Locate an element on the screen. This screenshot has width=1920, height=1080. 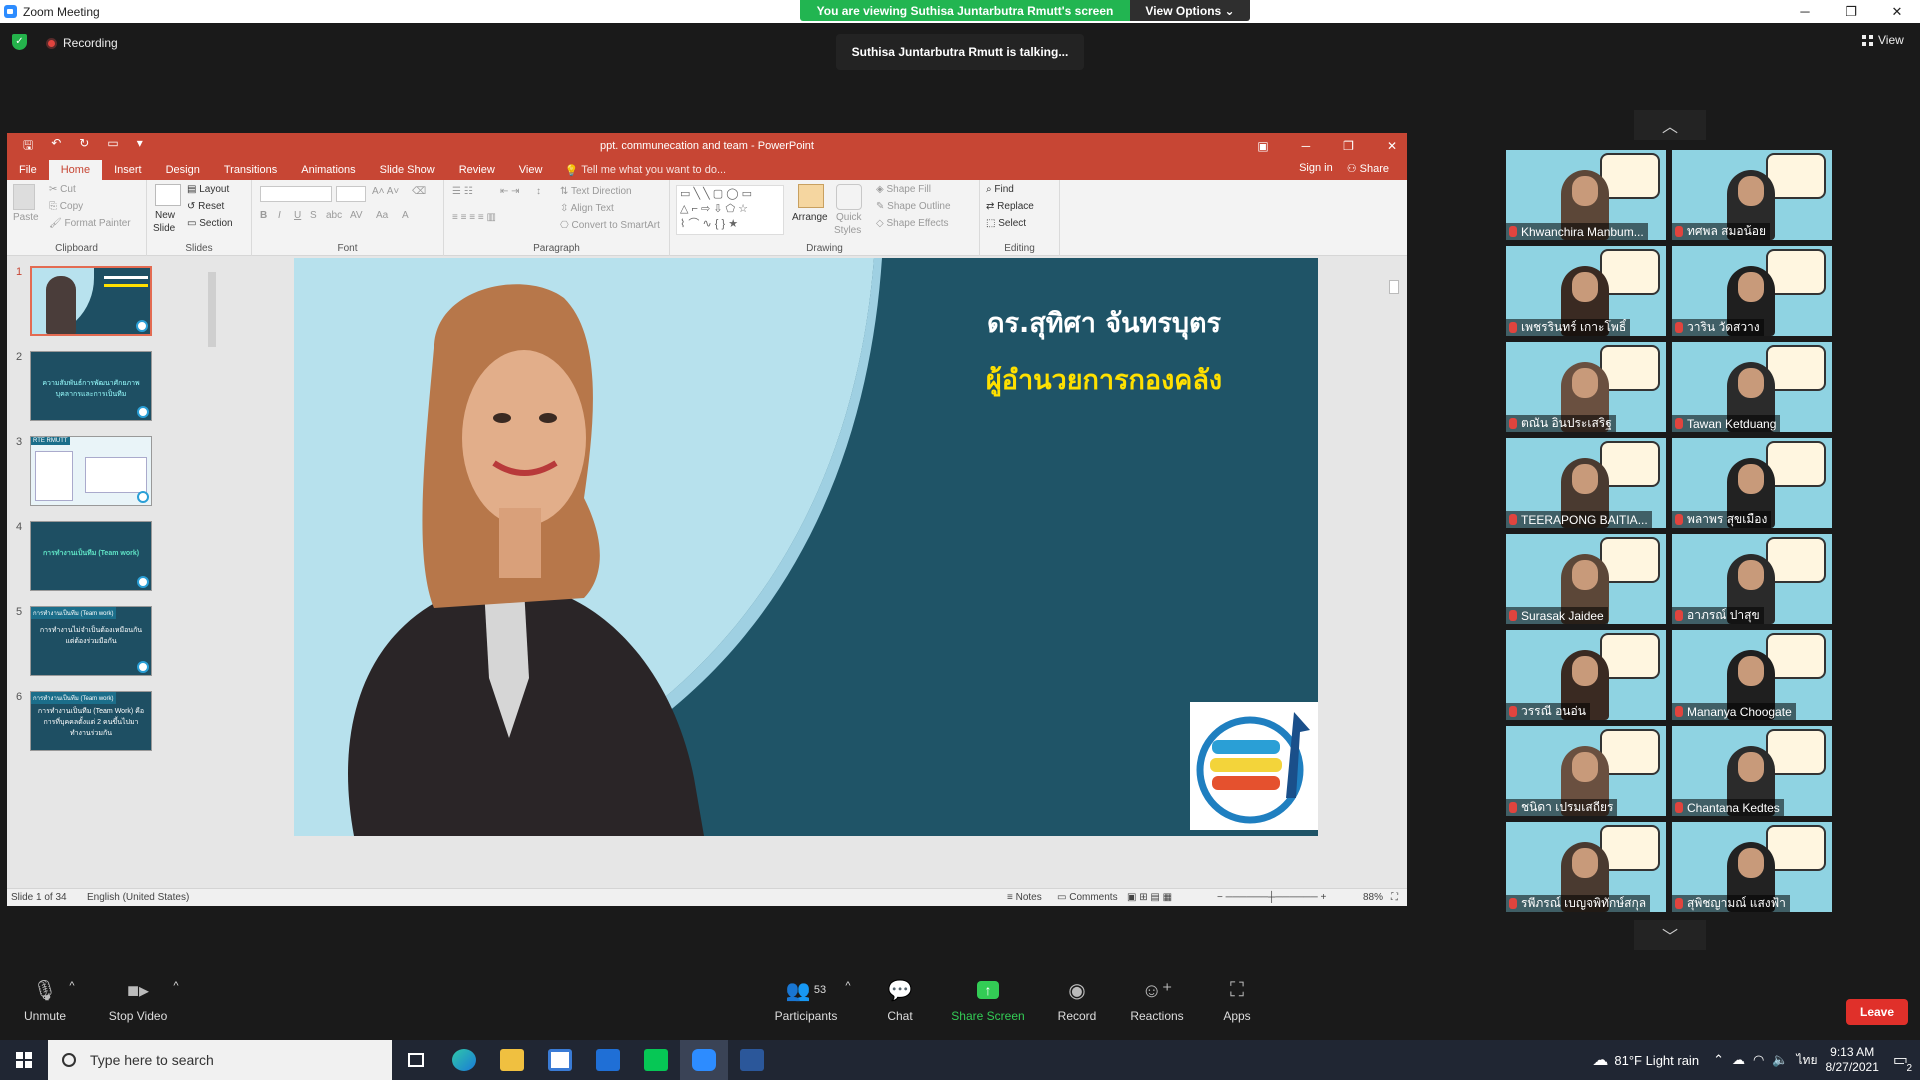
volume-icon: 🔈 is located at coordinates (1780, 1060).